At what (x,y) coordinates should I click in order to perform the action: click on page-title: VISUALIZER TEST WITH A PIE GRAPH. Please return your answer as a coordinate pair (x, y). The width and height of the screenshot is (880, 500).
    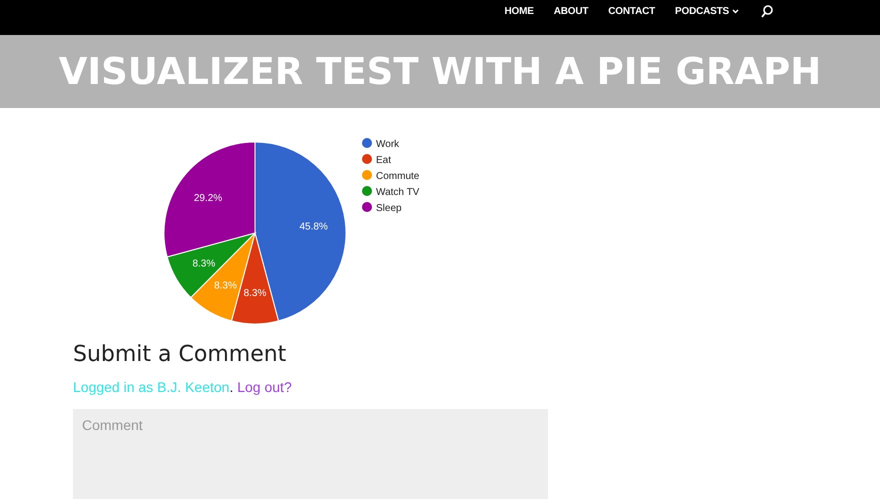
    Looking at the image, I should click on (440, 71).